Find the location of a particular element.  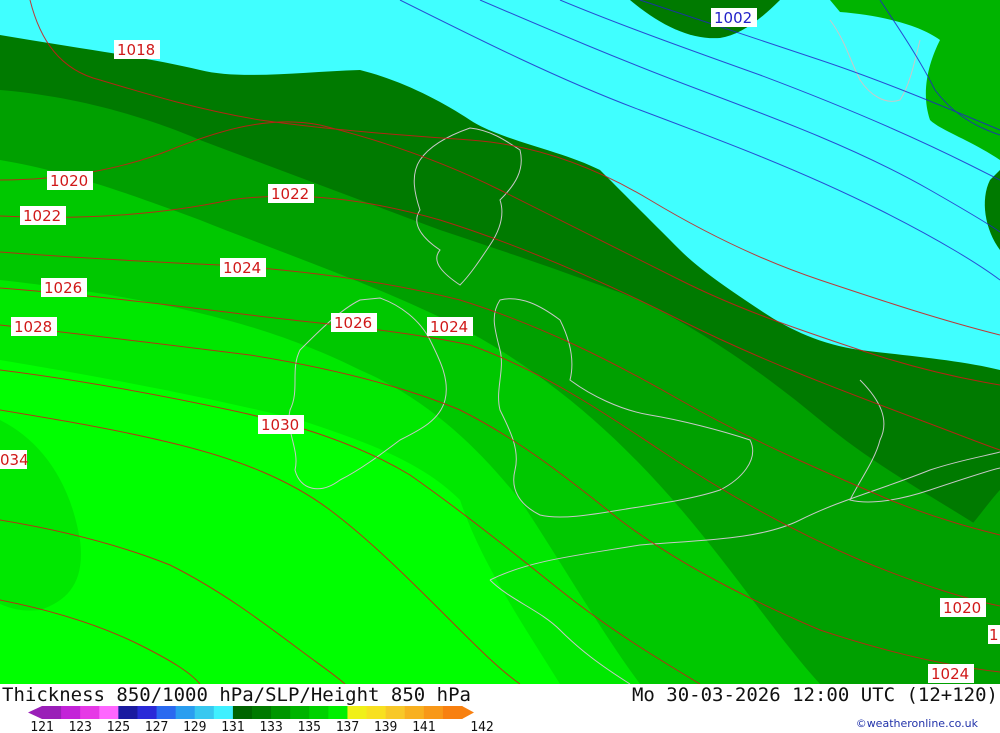

svg-text: 1002 is located at coordinates (733, 18).